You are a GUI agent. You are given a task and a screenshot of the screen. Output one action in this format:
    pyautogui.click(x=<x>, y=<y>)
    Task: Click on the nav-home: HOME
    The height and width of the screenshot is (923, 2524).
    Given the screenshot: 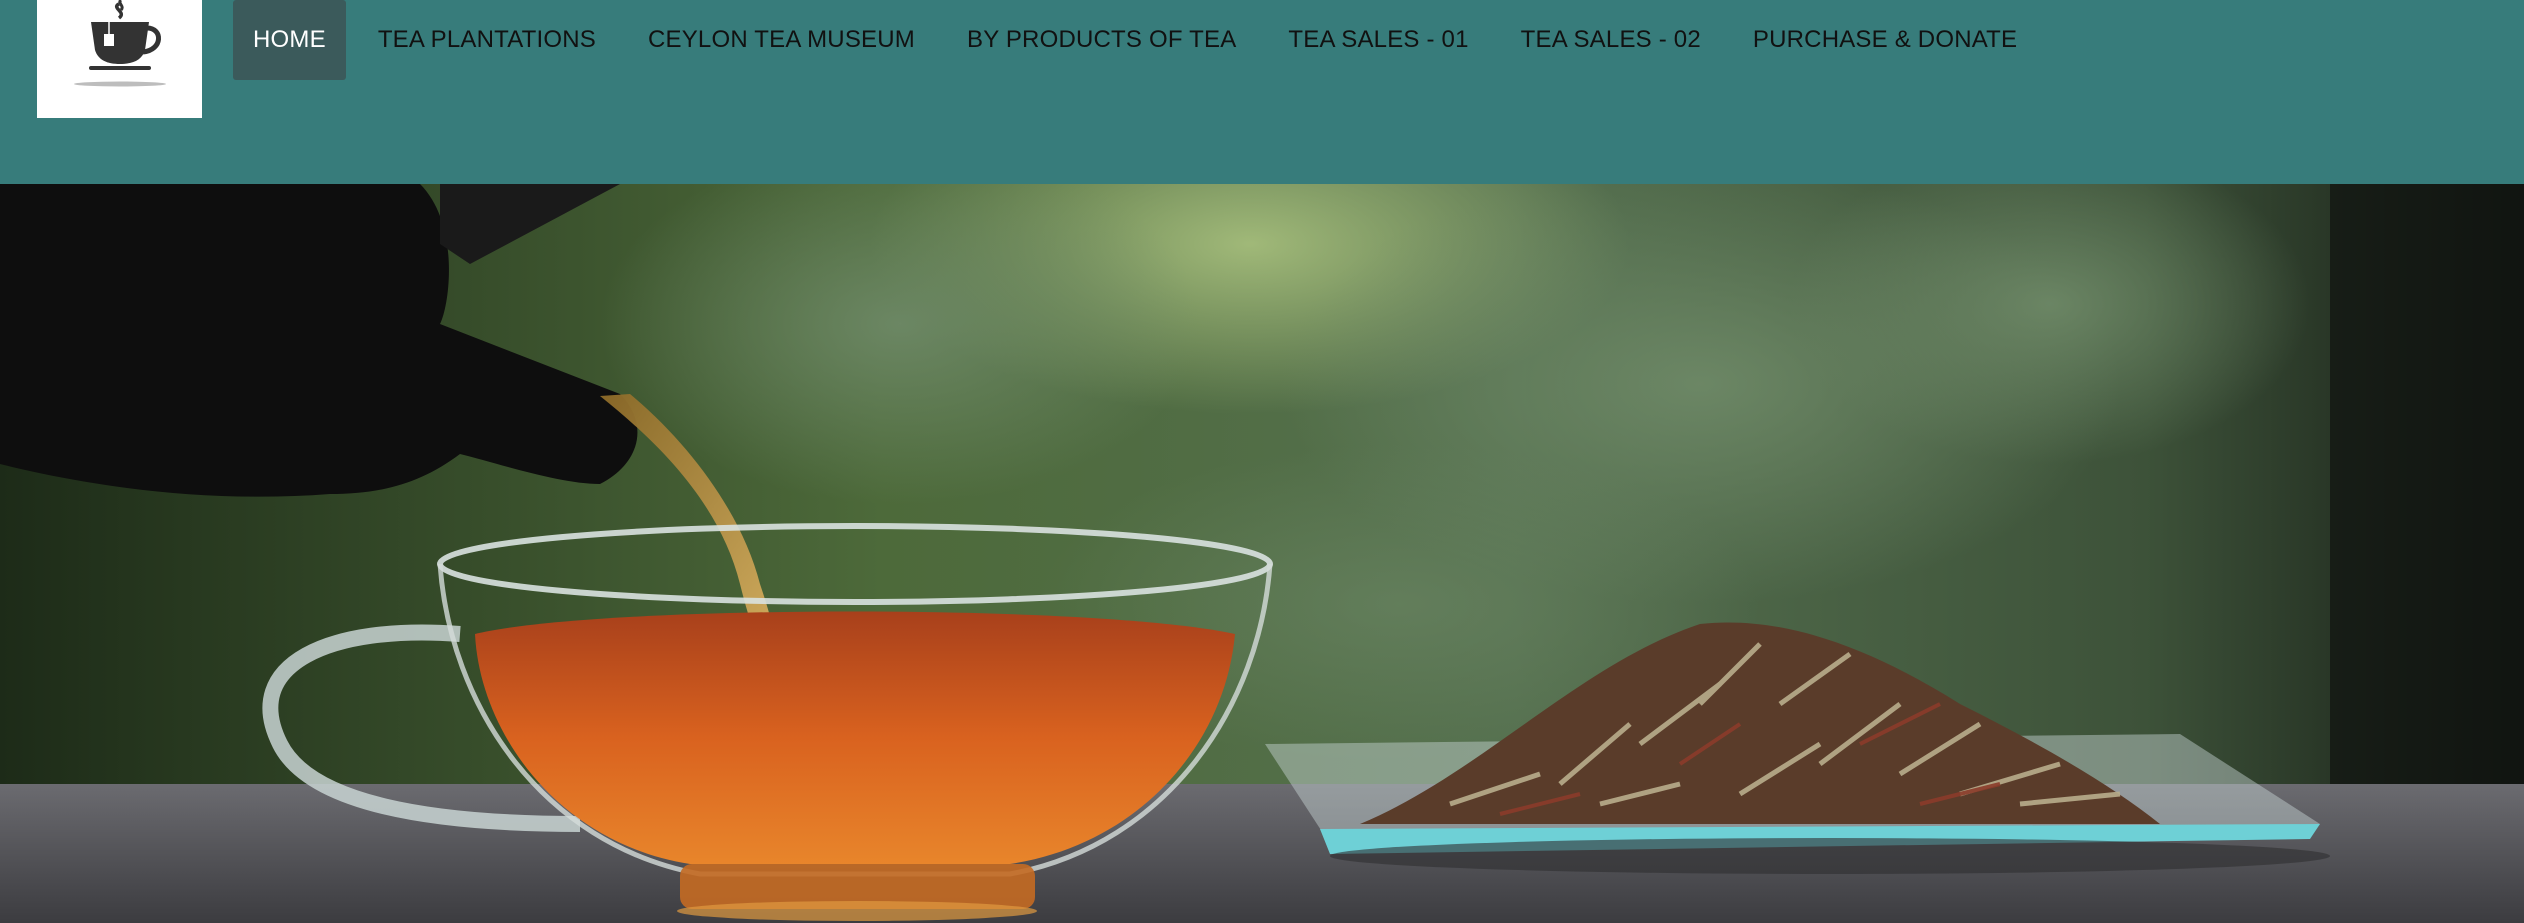 What is the action you would take?
    pyautogui.click(x=289, y=40)
    